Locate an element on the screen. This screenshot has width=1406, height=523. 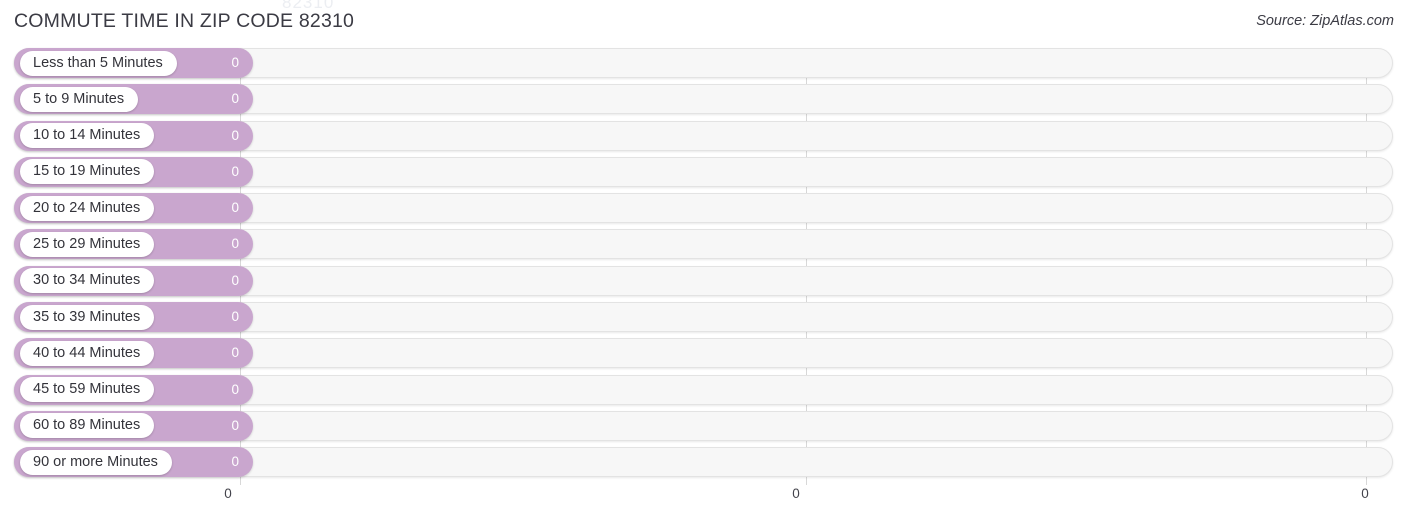
bar-row: 0 90 or more Minutes is located at coordinates (703, 462).